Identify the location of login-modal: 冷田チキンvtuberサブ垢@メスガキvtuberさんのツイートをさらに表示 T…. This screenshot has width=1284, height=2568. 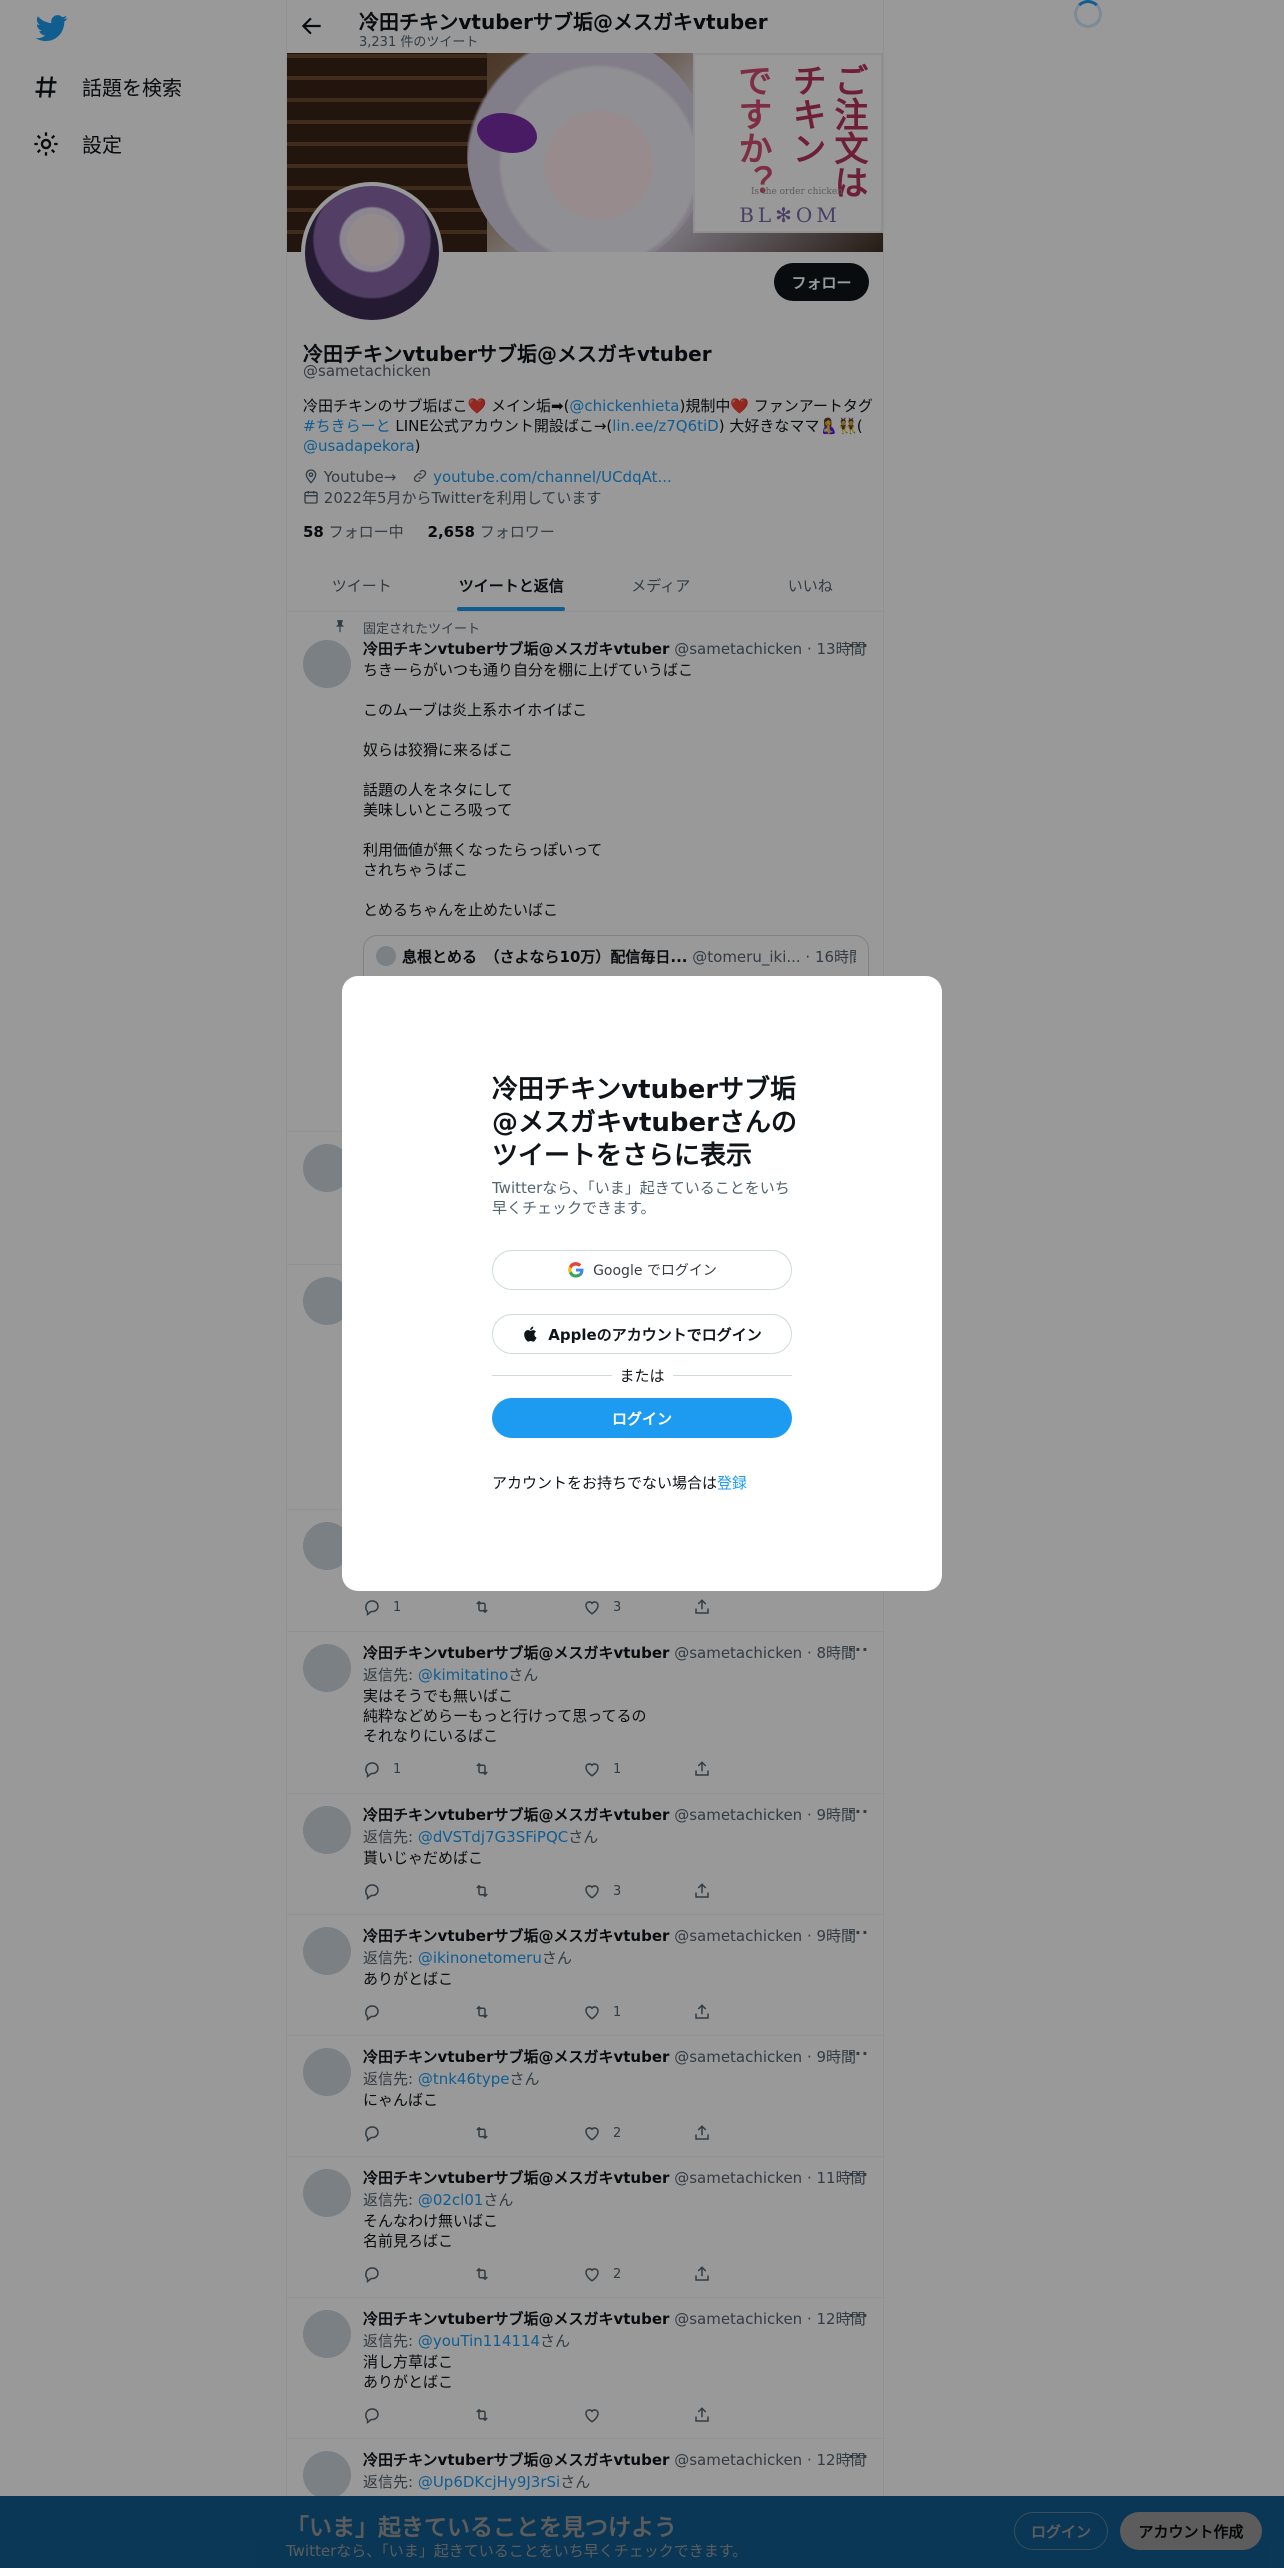
(642, 1283).